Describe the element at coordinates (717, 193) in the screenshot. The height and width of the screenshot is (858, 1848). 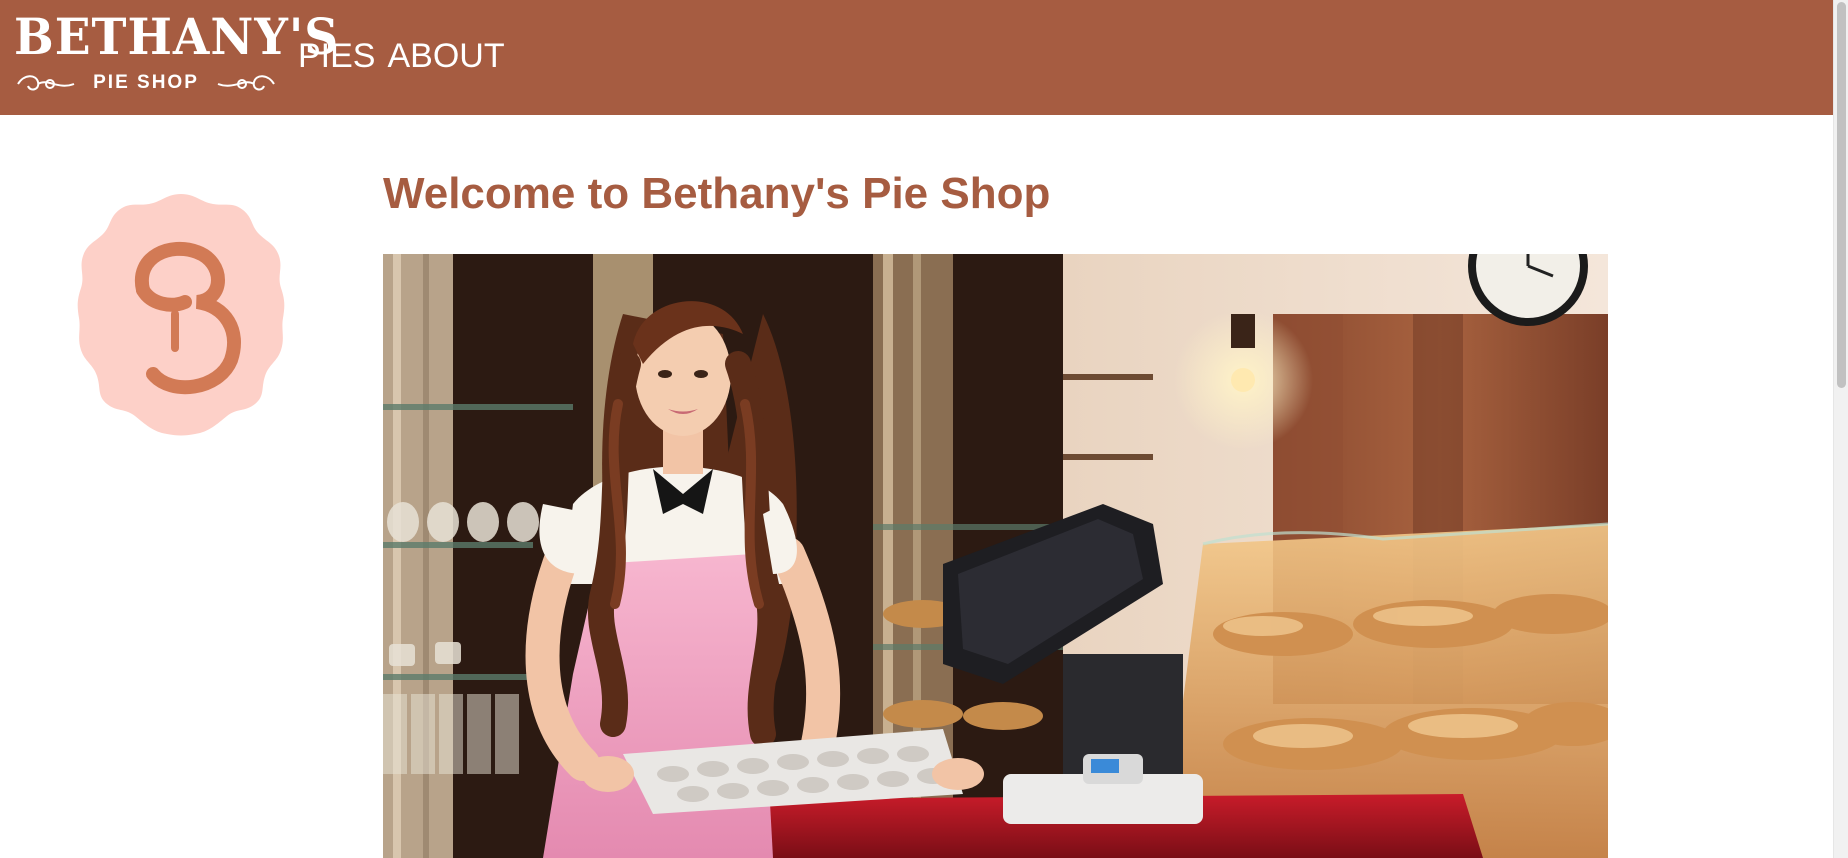
I see `page-title: Welcome to Bethany's Pie Shop` at that location.